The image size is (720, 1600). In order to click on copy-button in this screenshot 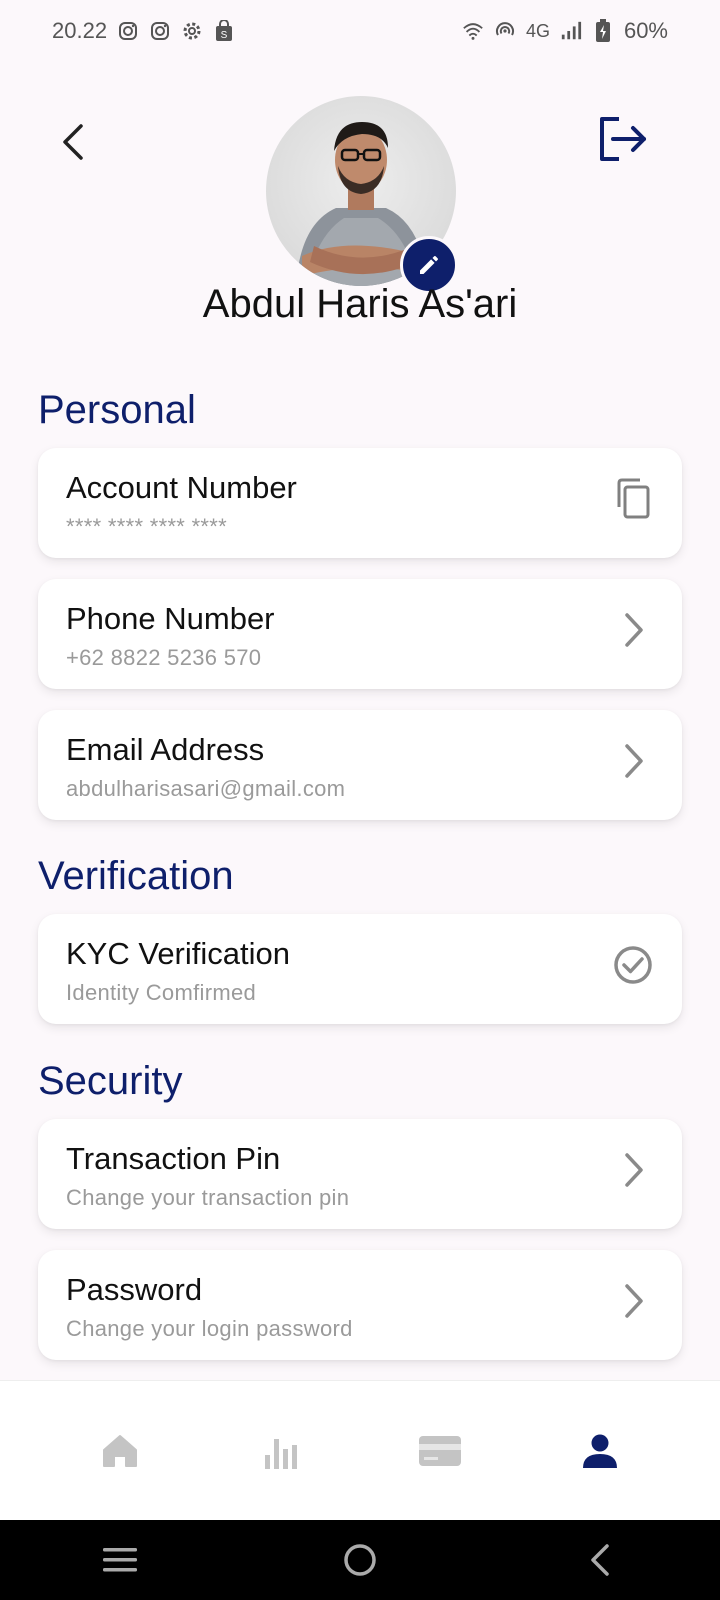, I will do `click(633, 499)`.